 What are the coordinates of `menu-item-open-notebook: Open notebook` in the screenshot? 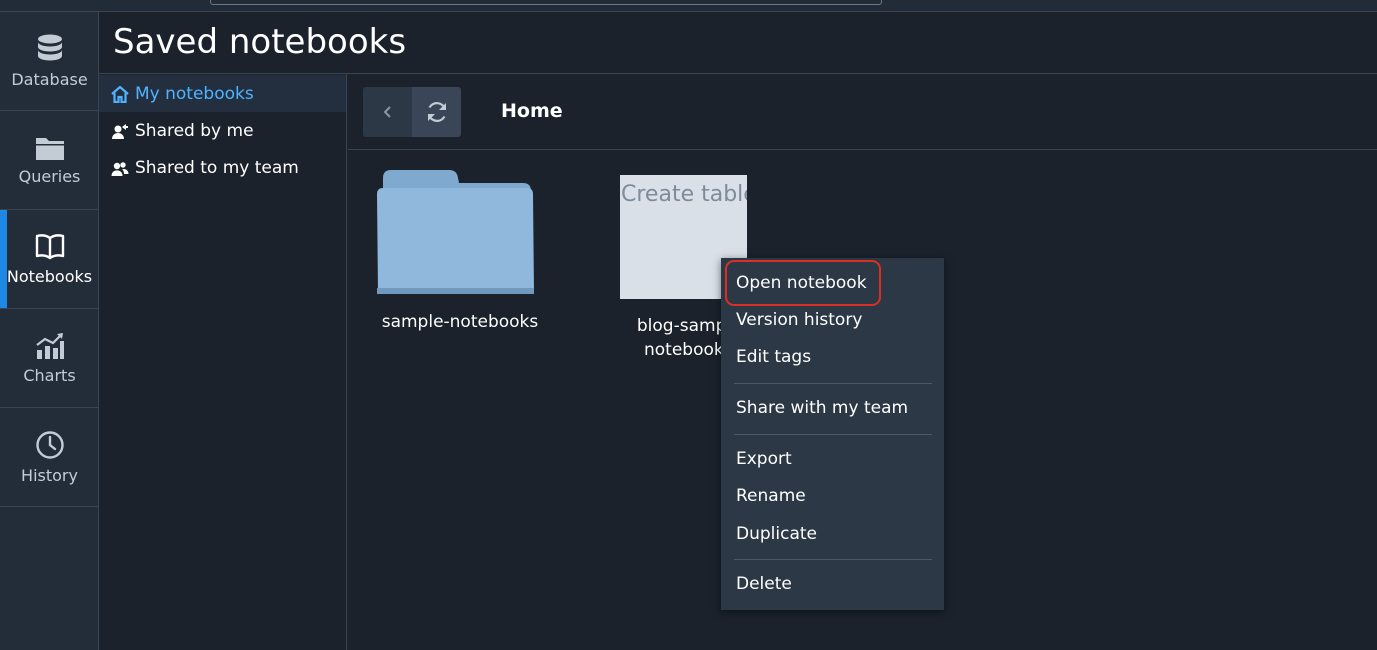 It's located at (801, 283).